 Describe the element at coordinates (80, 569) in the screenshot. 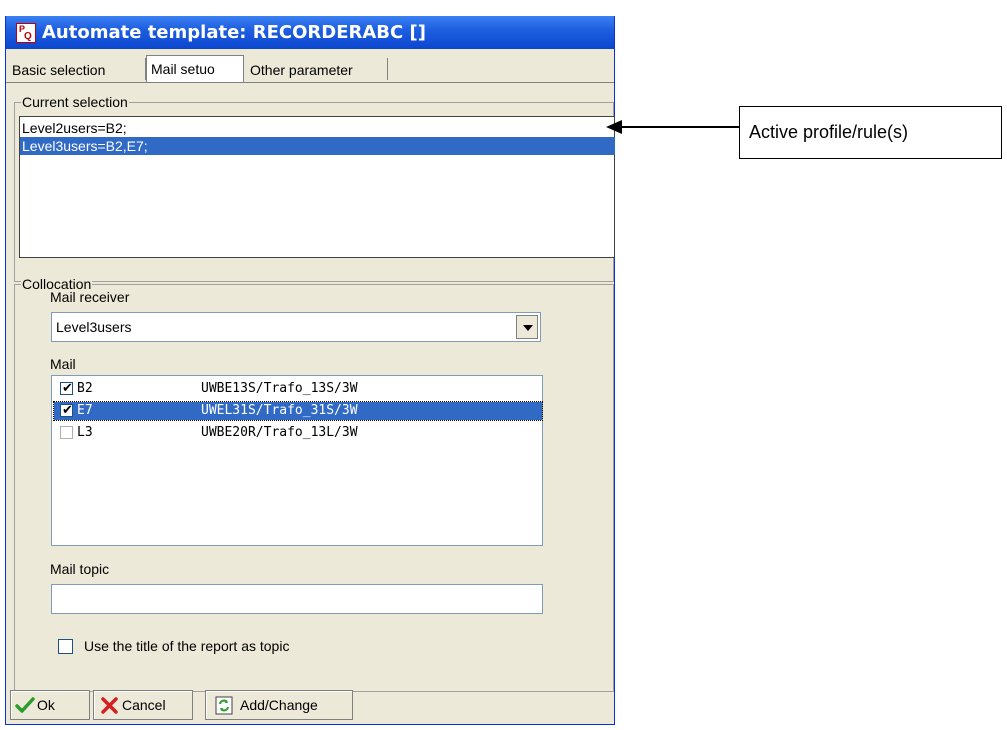

I see `mail-topic-label: Mail topic` at that location.